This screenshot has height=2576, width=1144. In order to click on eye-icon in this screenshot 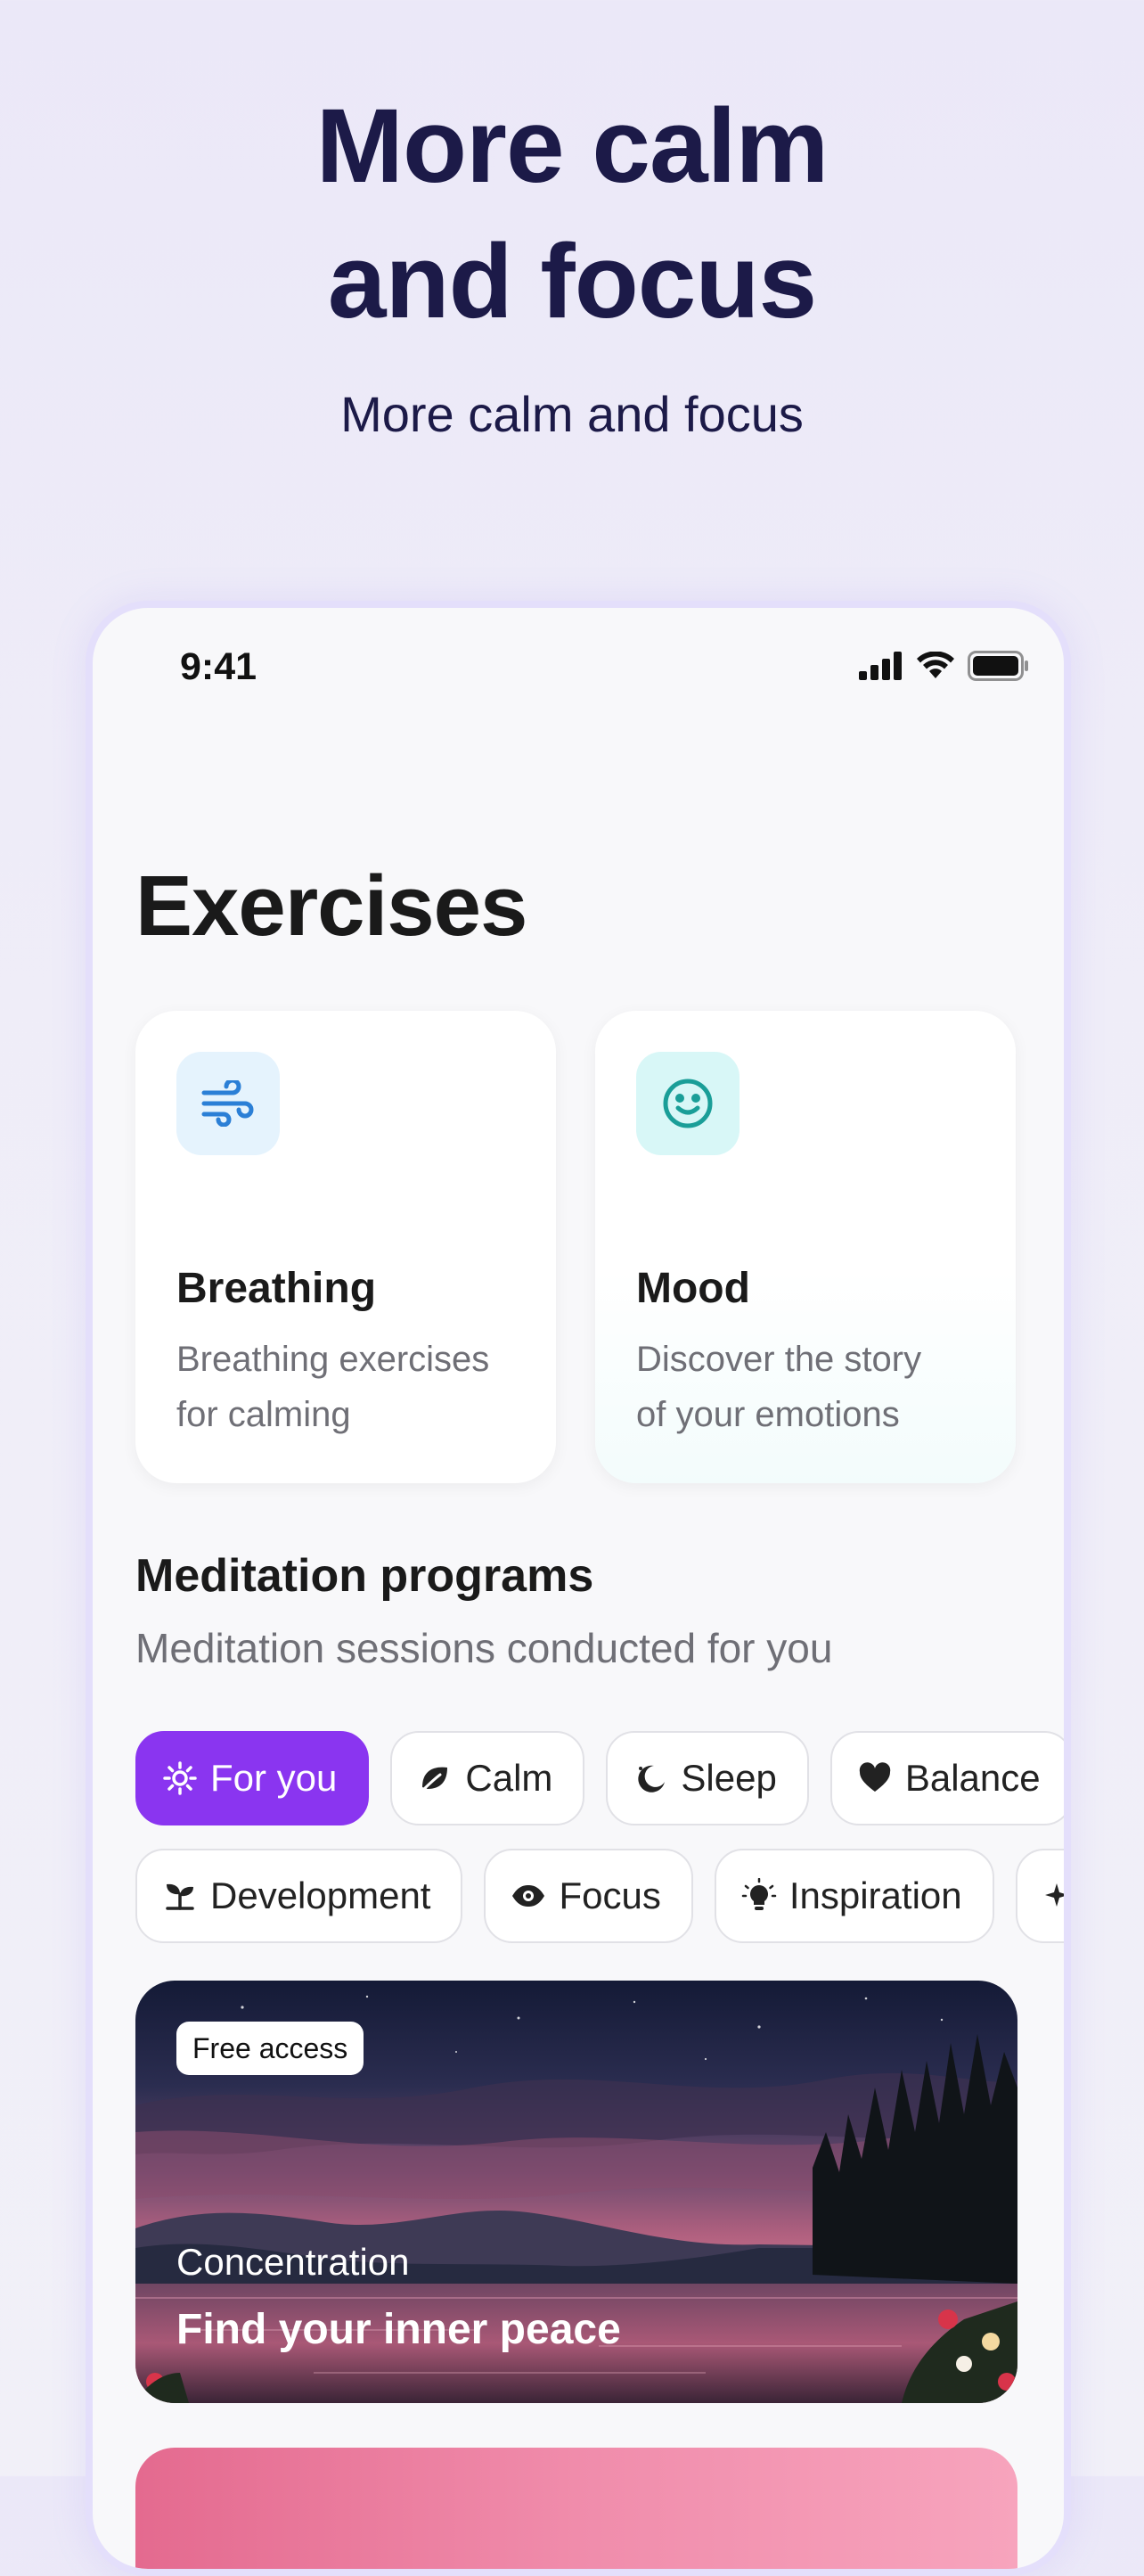, I will do `click(528, 1896)`.